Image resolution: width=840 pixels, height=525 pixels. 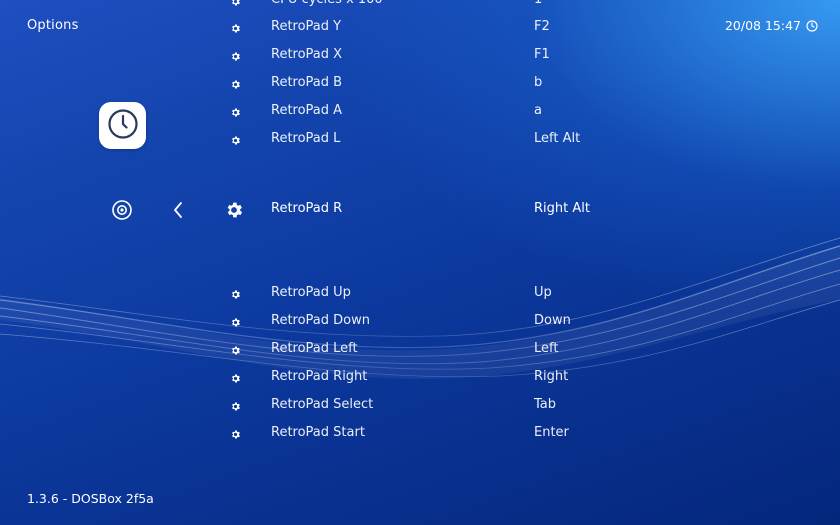 I want to click on menu-item: RetroPad L Left Alt, so click(x=420, y=140).